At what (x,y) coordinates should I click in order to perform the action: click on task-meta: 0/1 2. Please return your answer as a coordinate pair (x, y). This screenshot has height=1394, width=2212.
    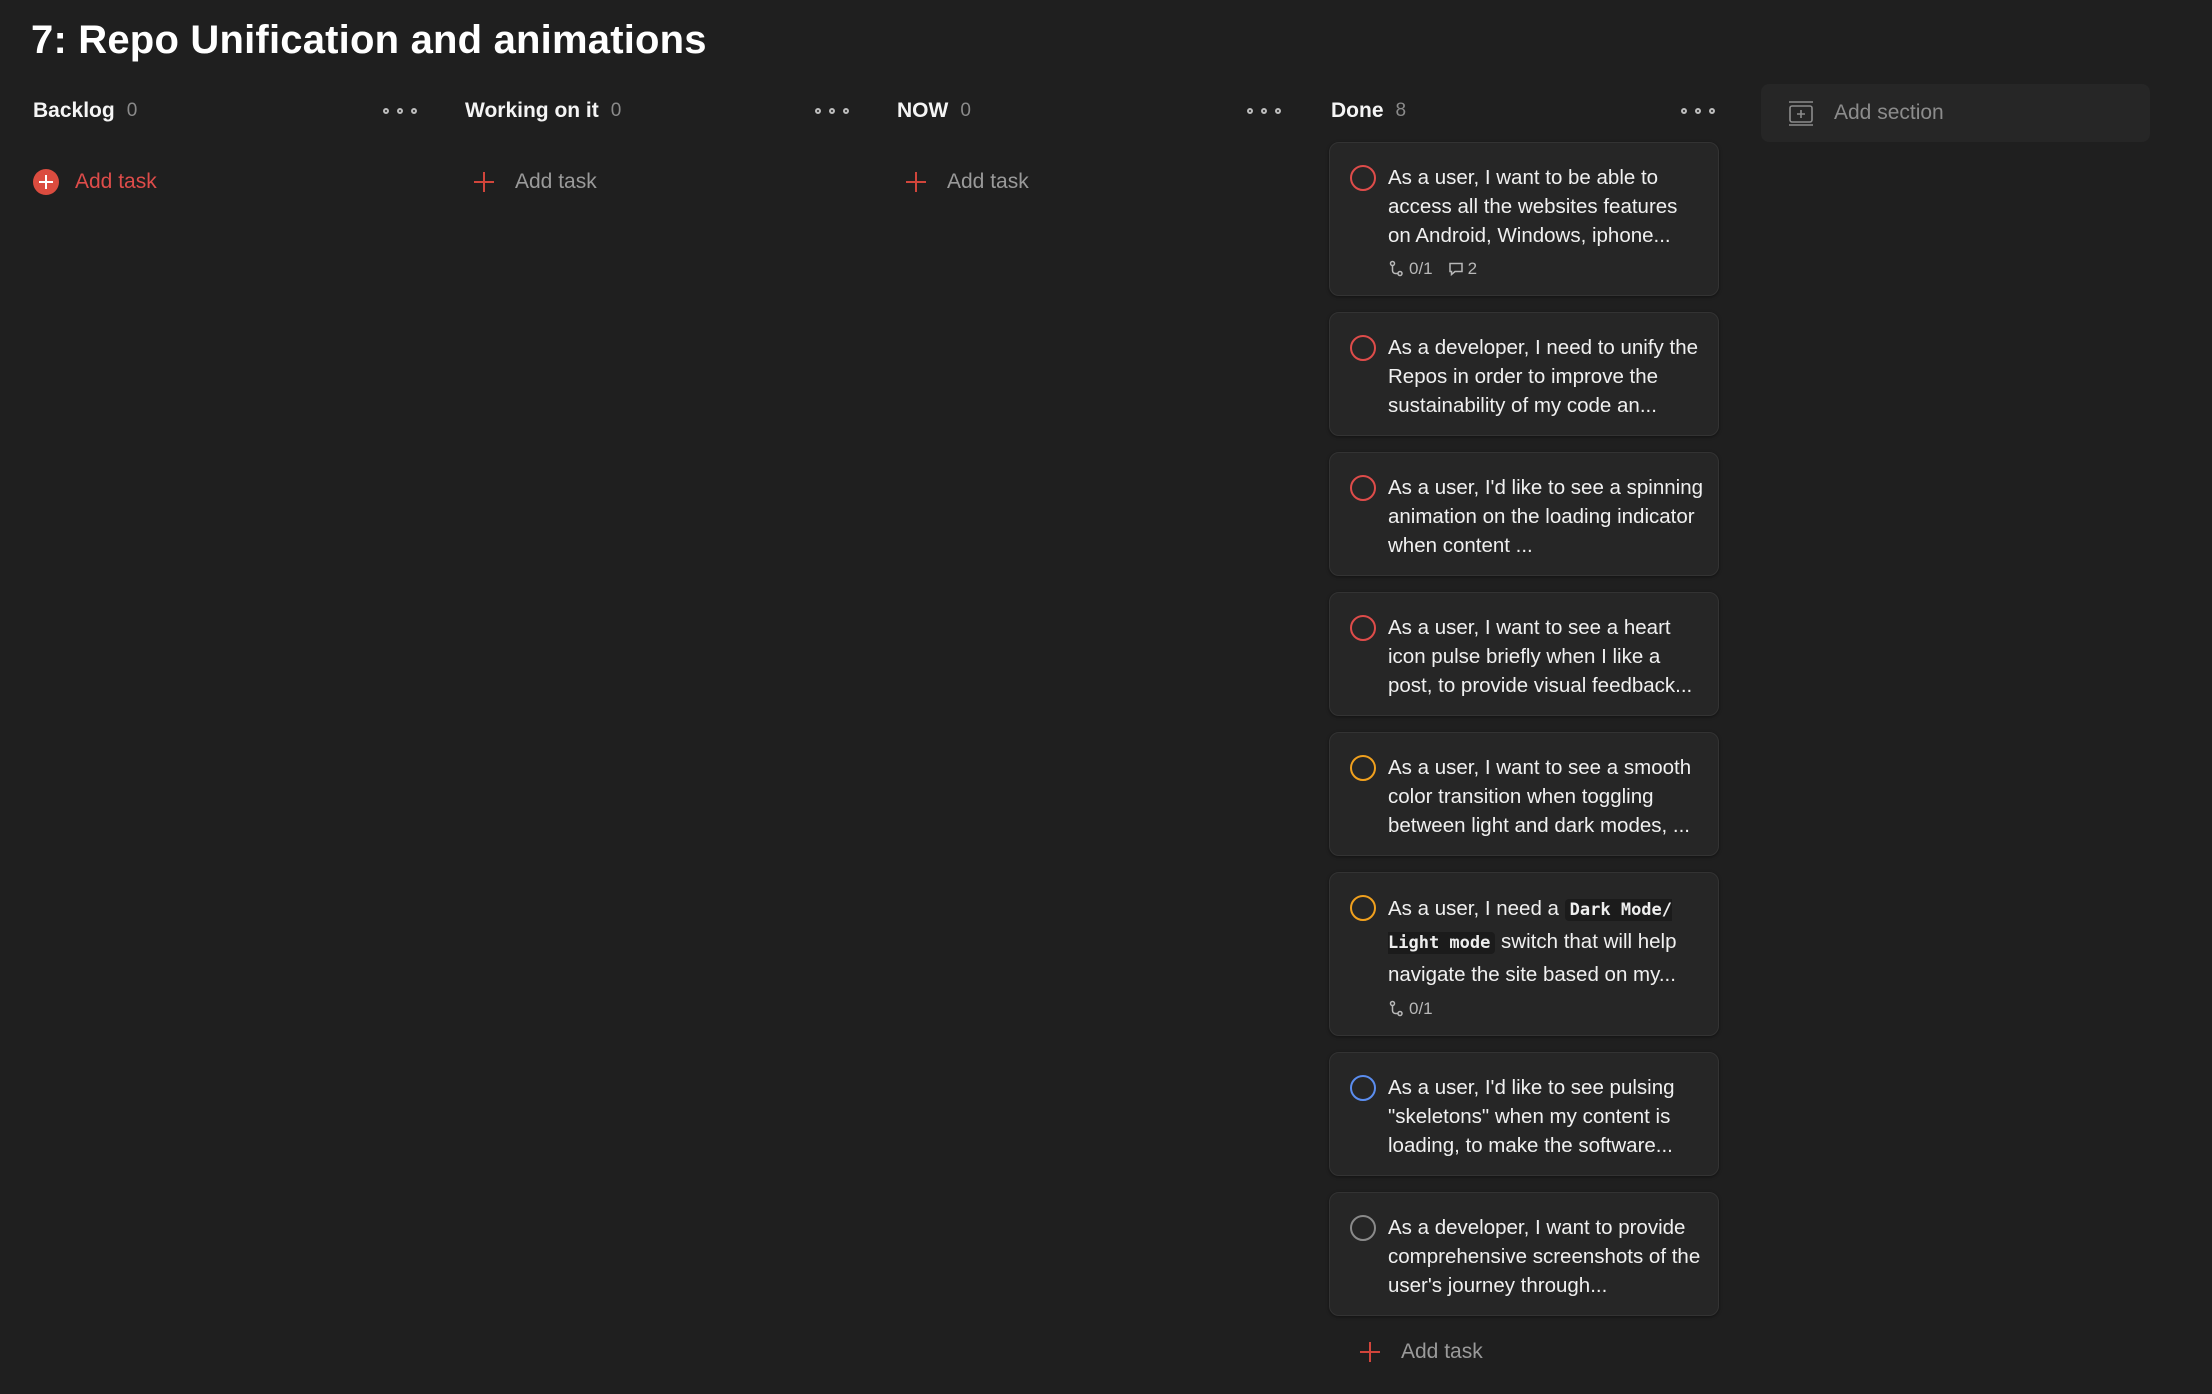
    Looking at the image, I should click on (1546, 269).